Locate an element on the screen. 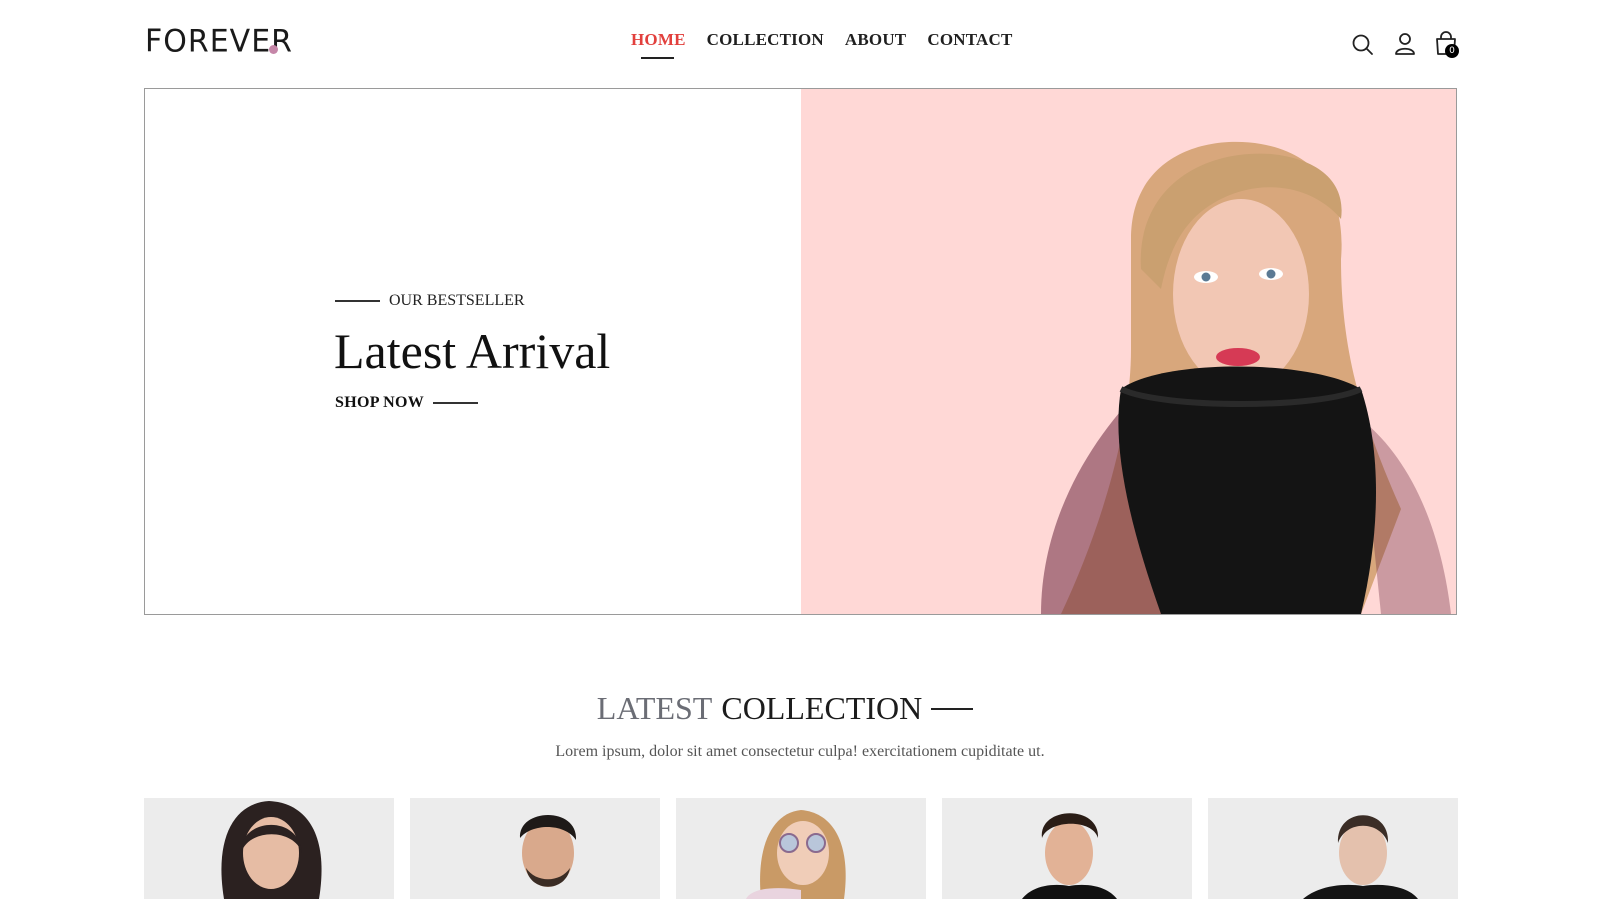 This screenshot has height=899, width=1600. hero-eyebrow-row: OUR BESTSELLER is located at coordinates (430, 301).